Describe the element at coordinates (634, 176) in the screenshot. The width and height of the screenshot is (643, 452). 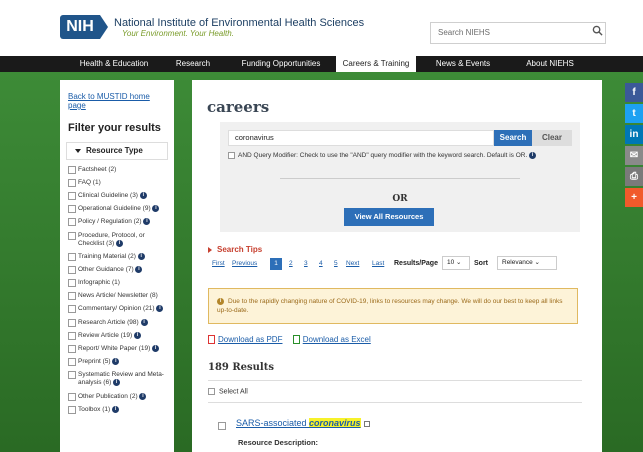
I see `print-icon: ⎙` at that location.